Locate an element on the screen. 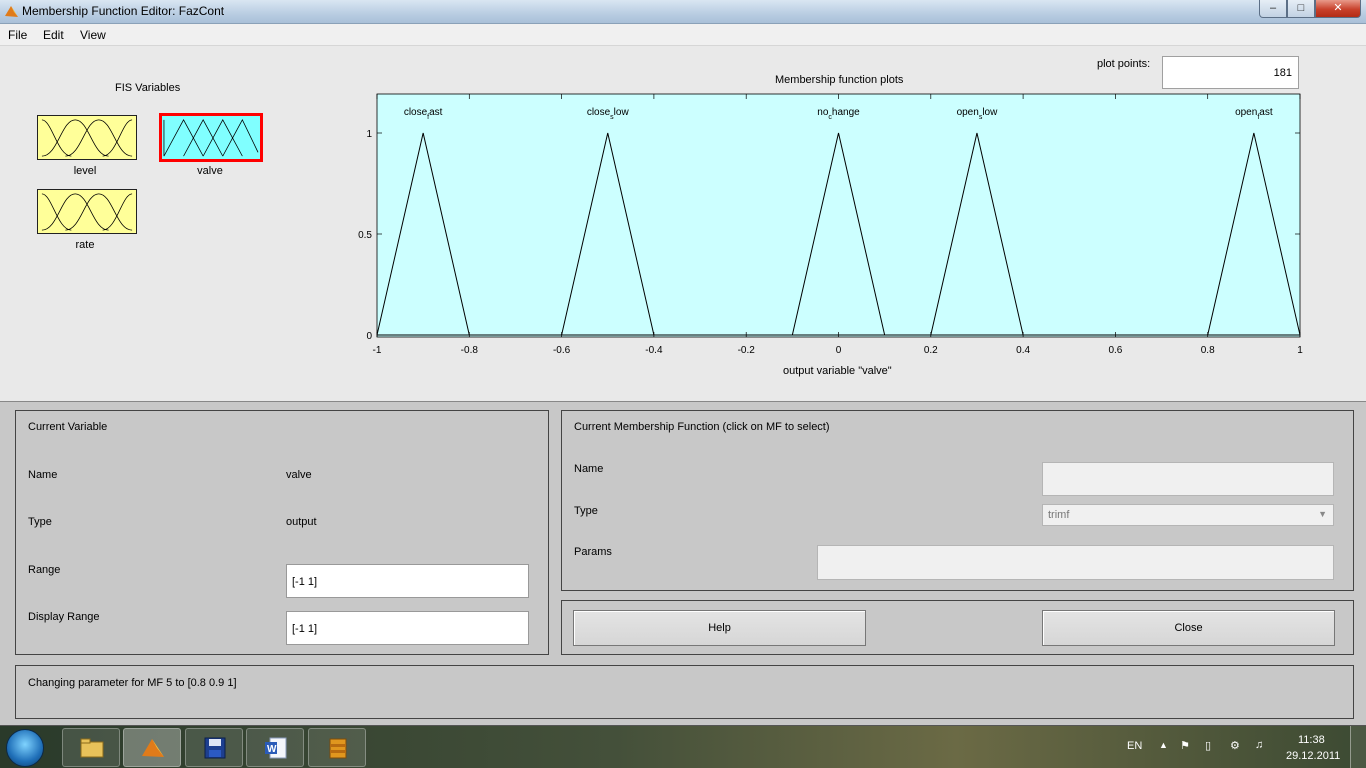  plot-points-input: 181 is located at coordinates (1230, 72).